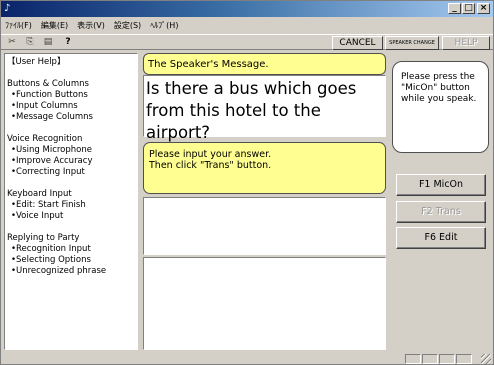 Image resolution: width=494 pixels, height=365 pixels. I want to click on help-link: •Improve Accuracy, so click(72, 161).